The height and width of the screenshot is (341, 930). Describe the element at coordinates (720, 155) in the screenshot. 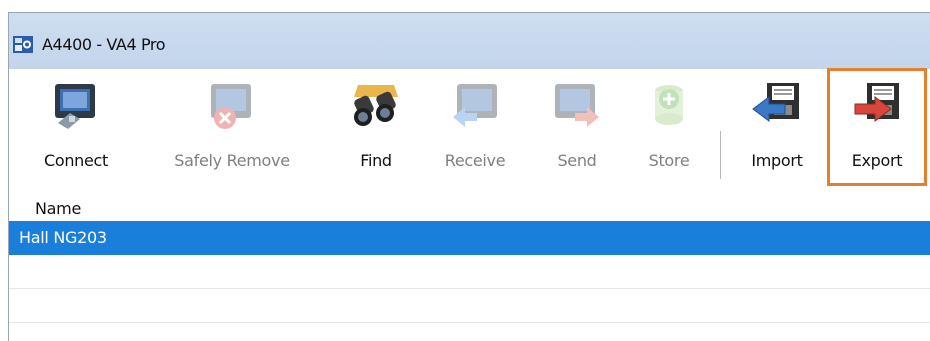

I see `toolbar-separator` at that location.